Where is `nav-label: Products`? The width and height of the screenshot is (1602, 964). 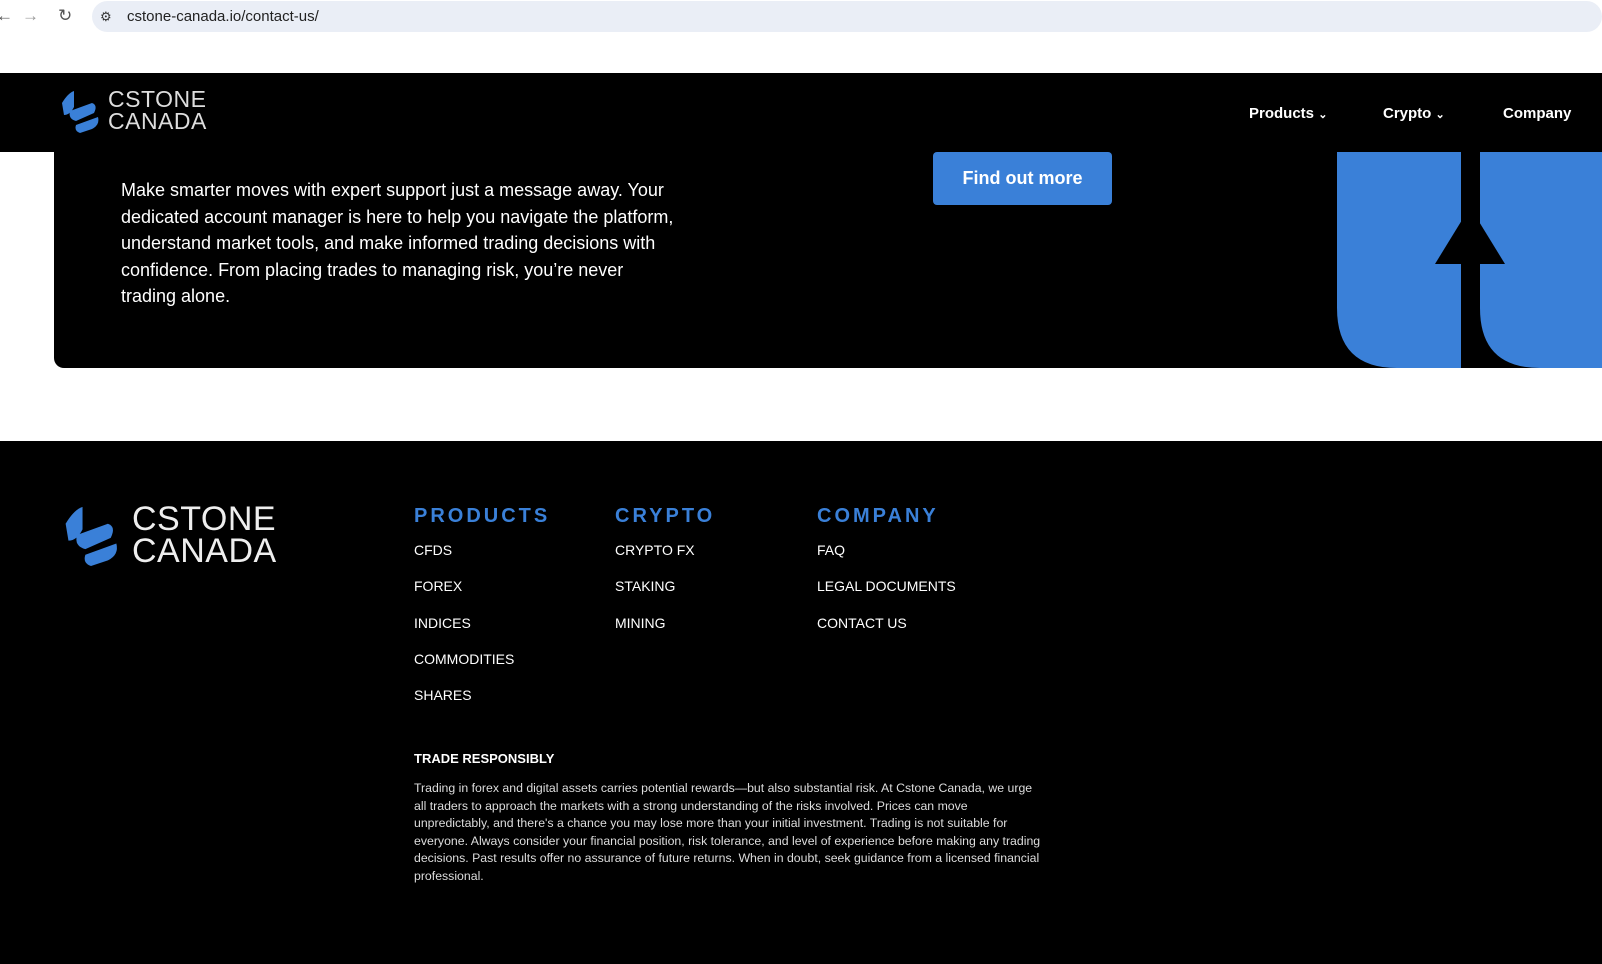
nav-label: Products is located at coordinates (1282, 113).